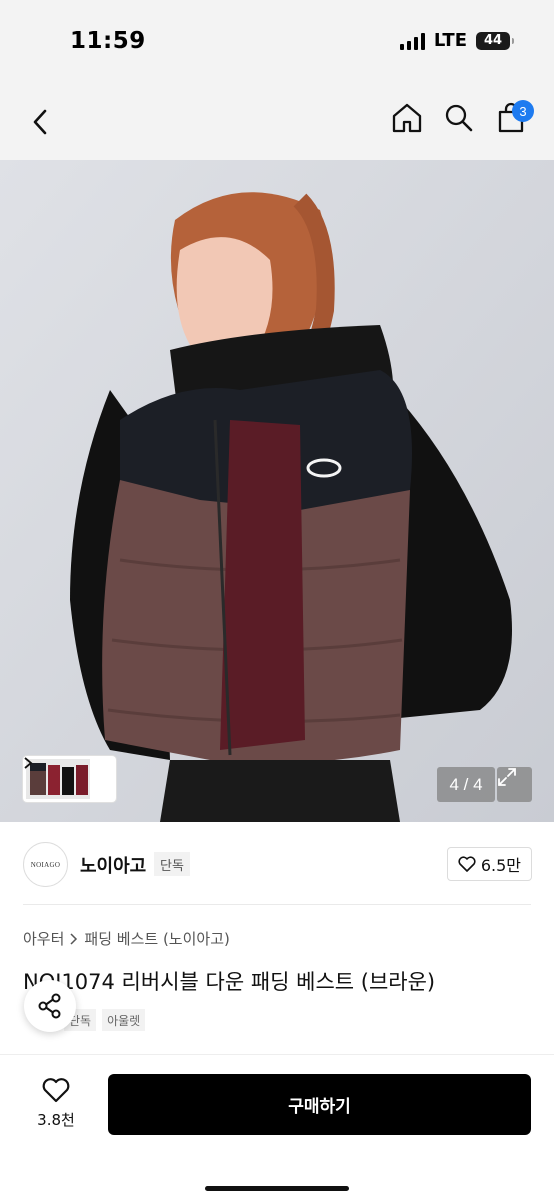 This screenshot has height=1200, width=554. I want to click on breadcrumb: 아우터 패딩 베스트 (노이아고), so click(126, 938).